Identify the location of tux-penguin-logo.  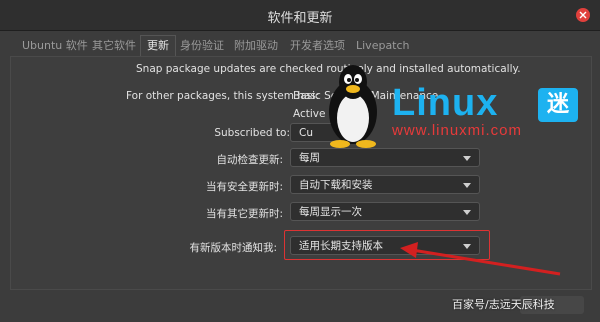
(353, 106).